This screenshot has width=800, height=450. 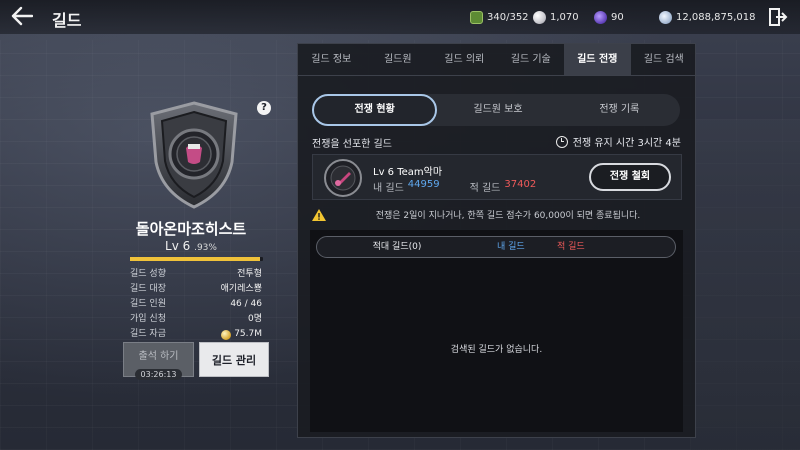 I want to click on info-label: 길드 자금, so click(x=148, y=334).